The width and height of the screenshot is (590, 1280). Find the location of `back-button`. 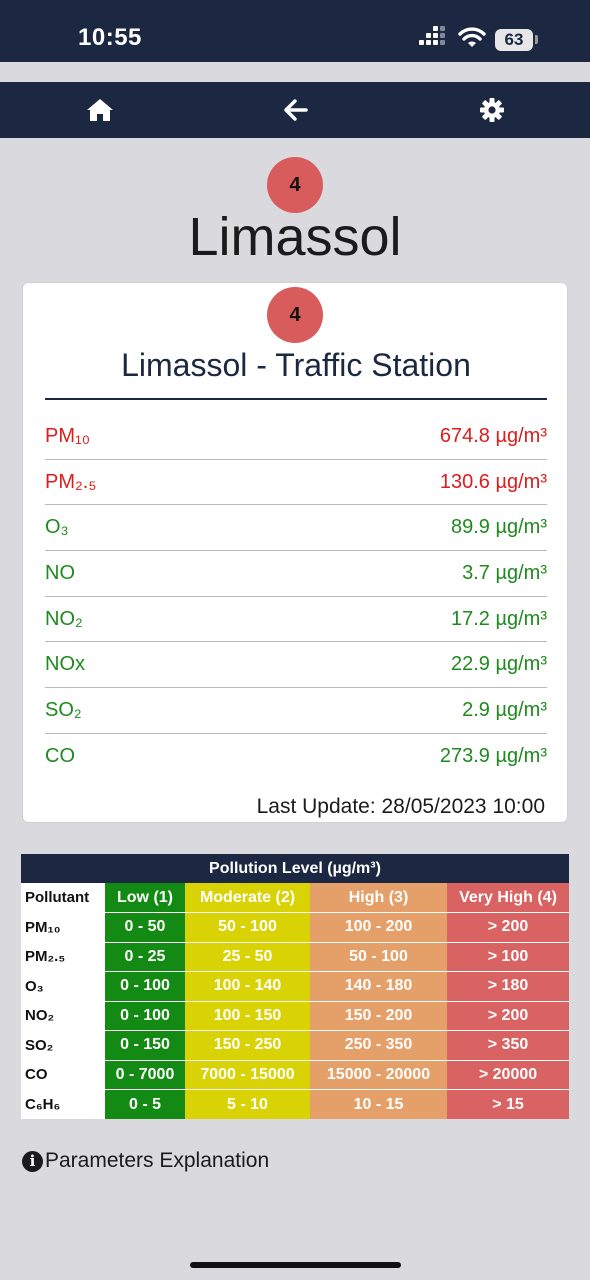

back-button is located at coordinates (296, 110).